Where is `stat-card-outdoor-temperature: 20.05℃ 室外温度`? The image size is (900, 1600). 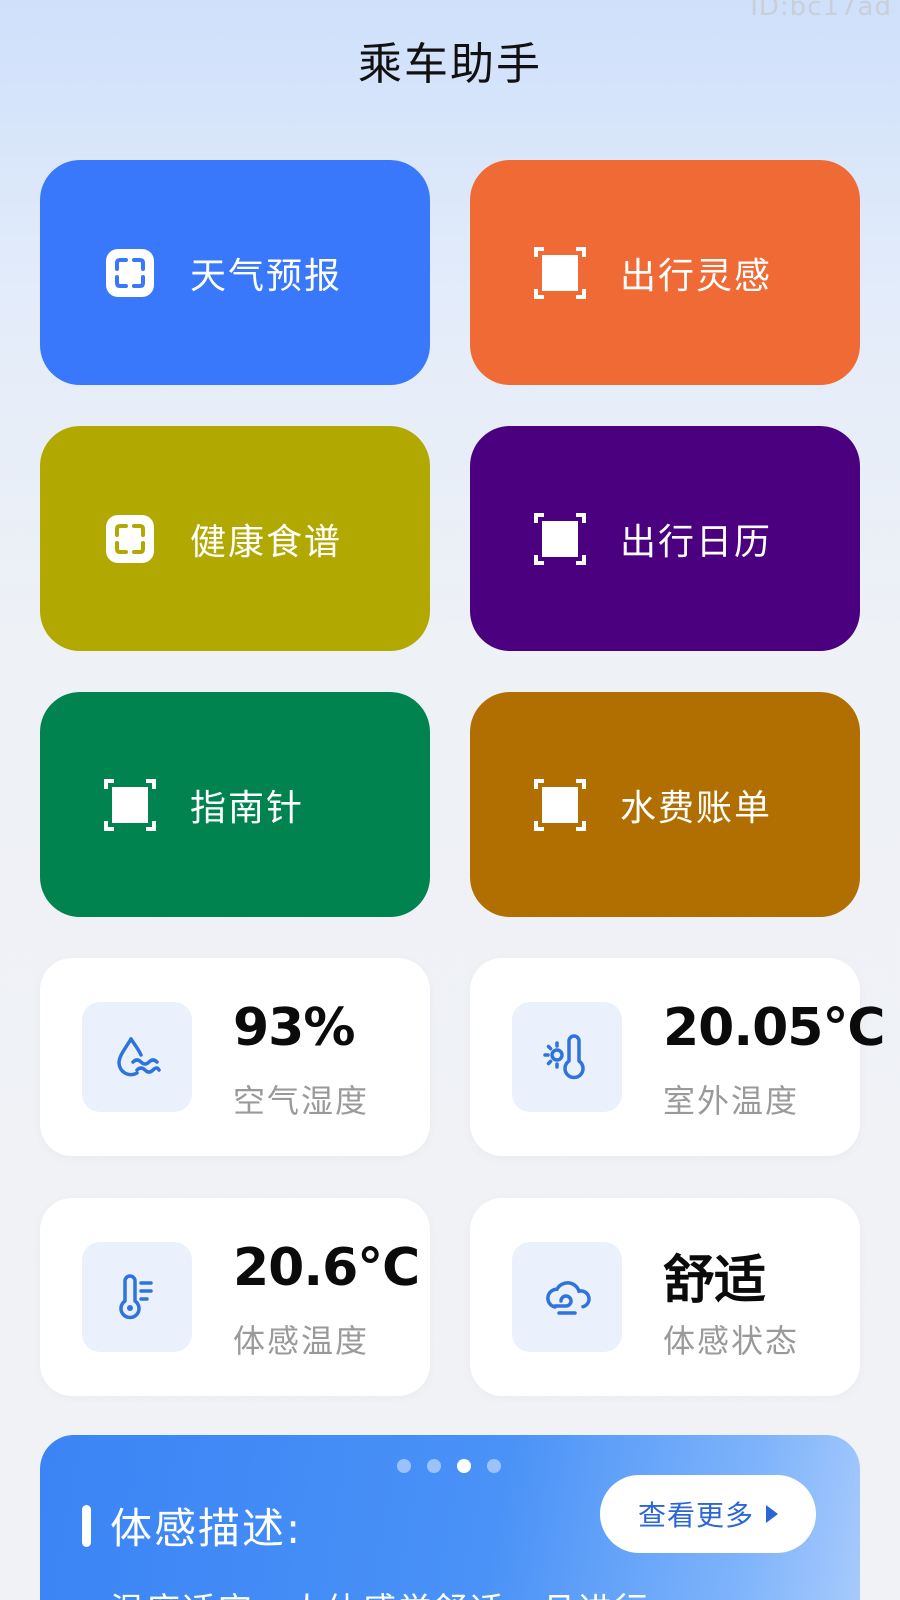
stat-card-outdoor-temperature: 20.05℃ 室外温度 is located at coordinates (677, 1057).